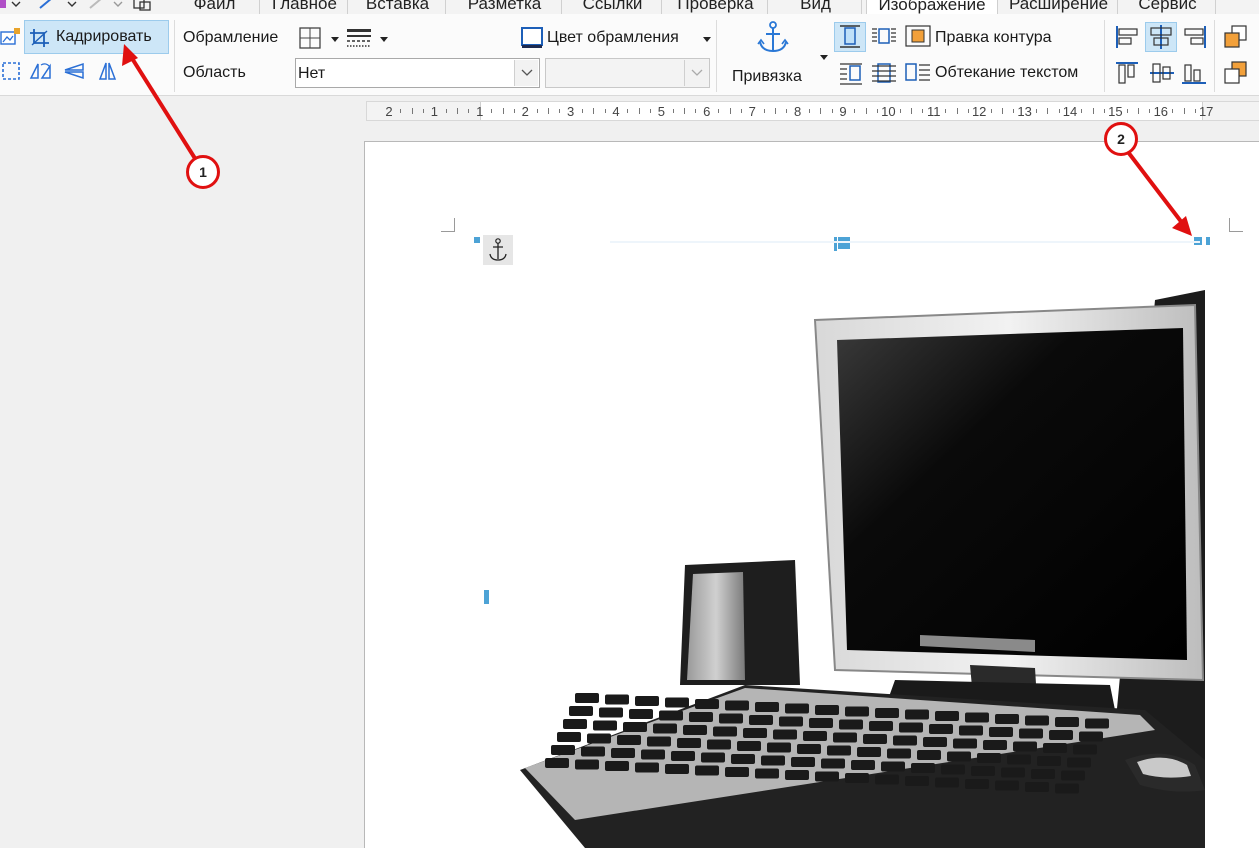  What do you see at coordinates (850, 37) in the screenshot?
I see `wrap-none-button` at bounding box center [850, 37].